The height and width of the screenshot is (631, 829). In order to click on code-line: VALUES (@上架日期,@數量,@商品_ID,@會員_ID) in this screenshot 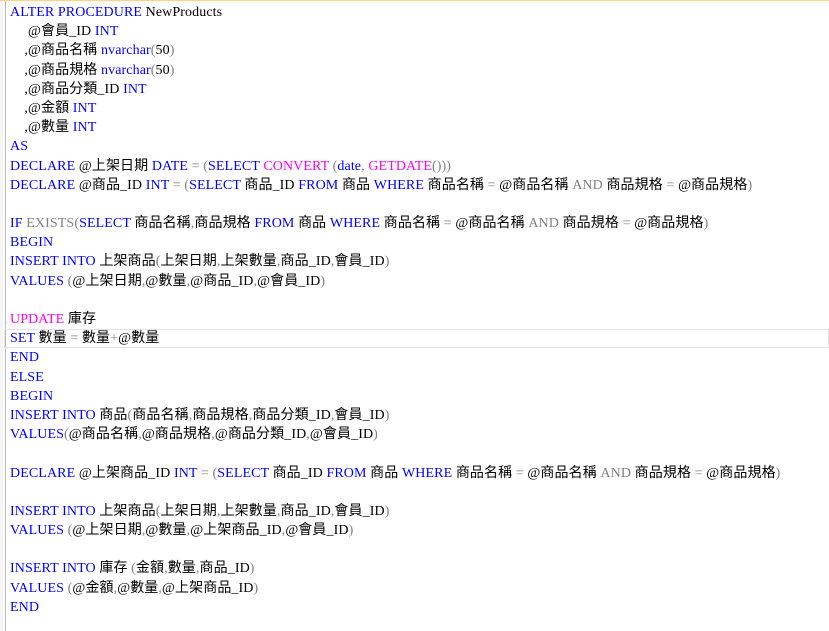, I will do `click(419, 281)`.